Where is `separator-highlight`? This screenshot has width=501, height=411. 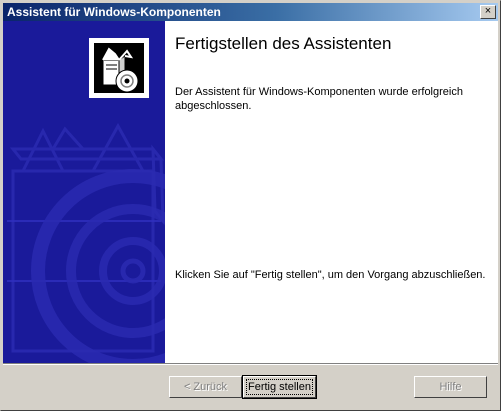 separator-highlight is located at coordinates (250, 364).